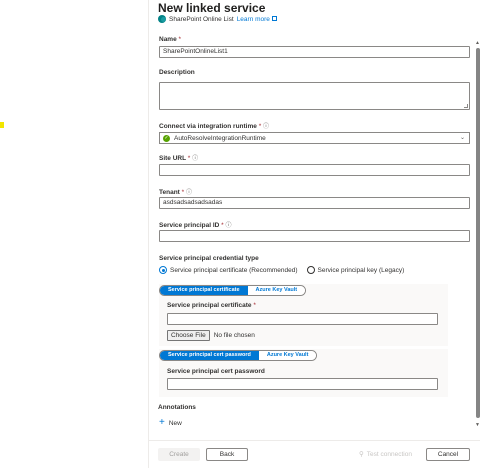 Image resolution: width=480 pixels, height=468 pixels. What do you see at coordinates (162, 422) in the screenshot?
I see `plus-icon: +` at bounding box center [162, 422].